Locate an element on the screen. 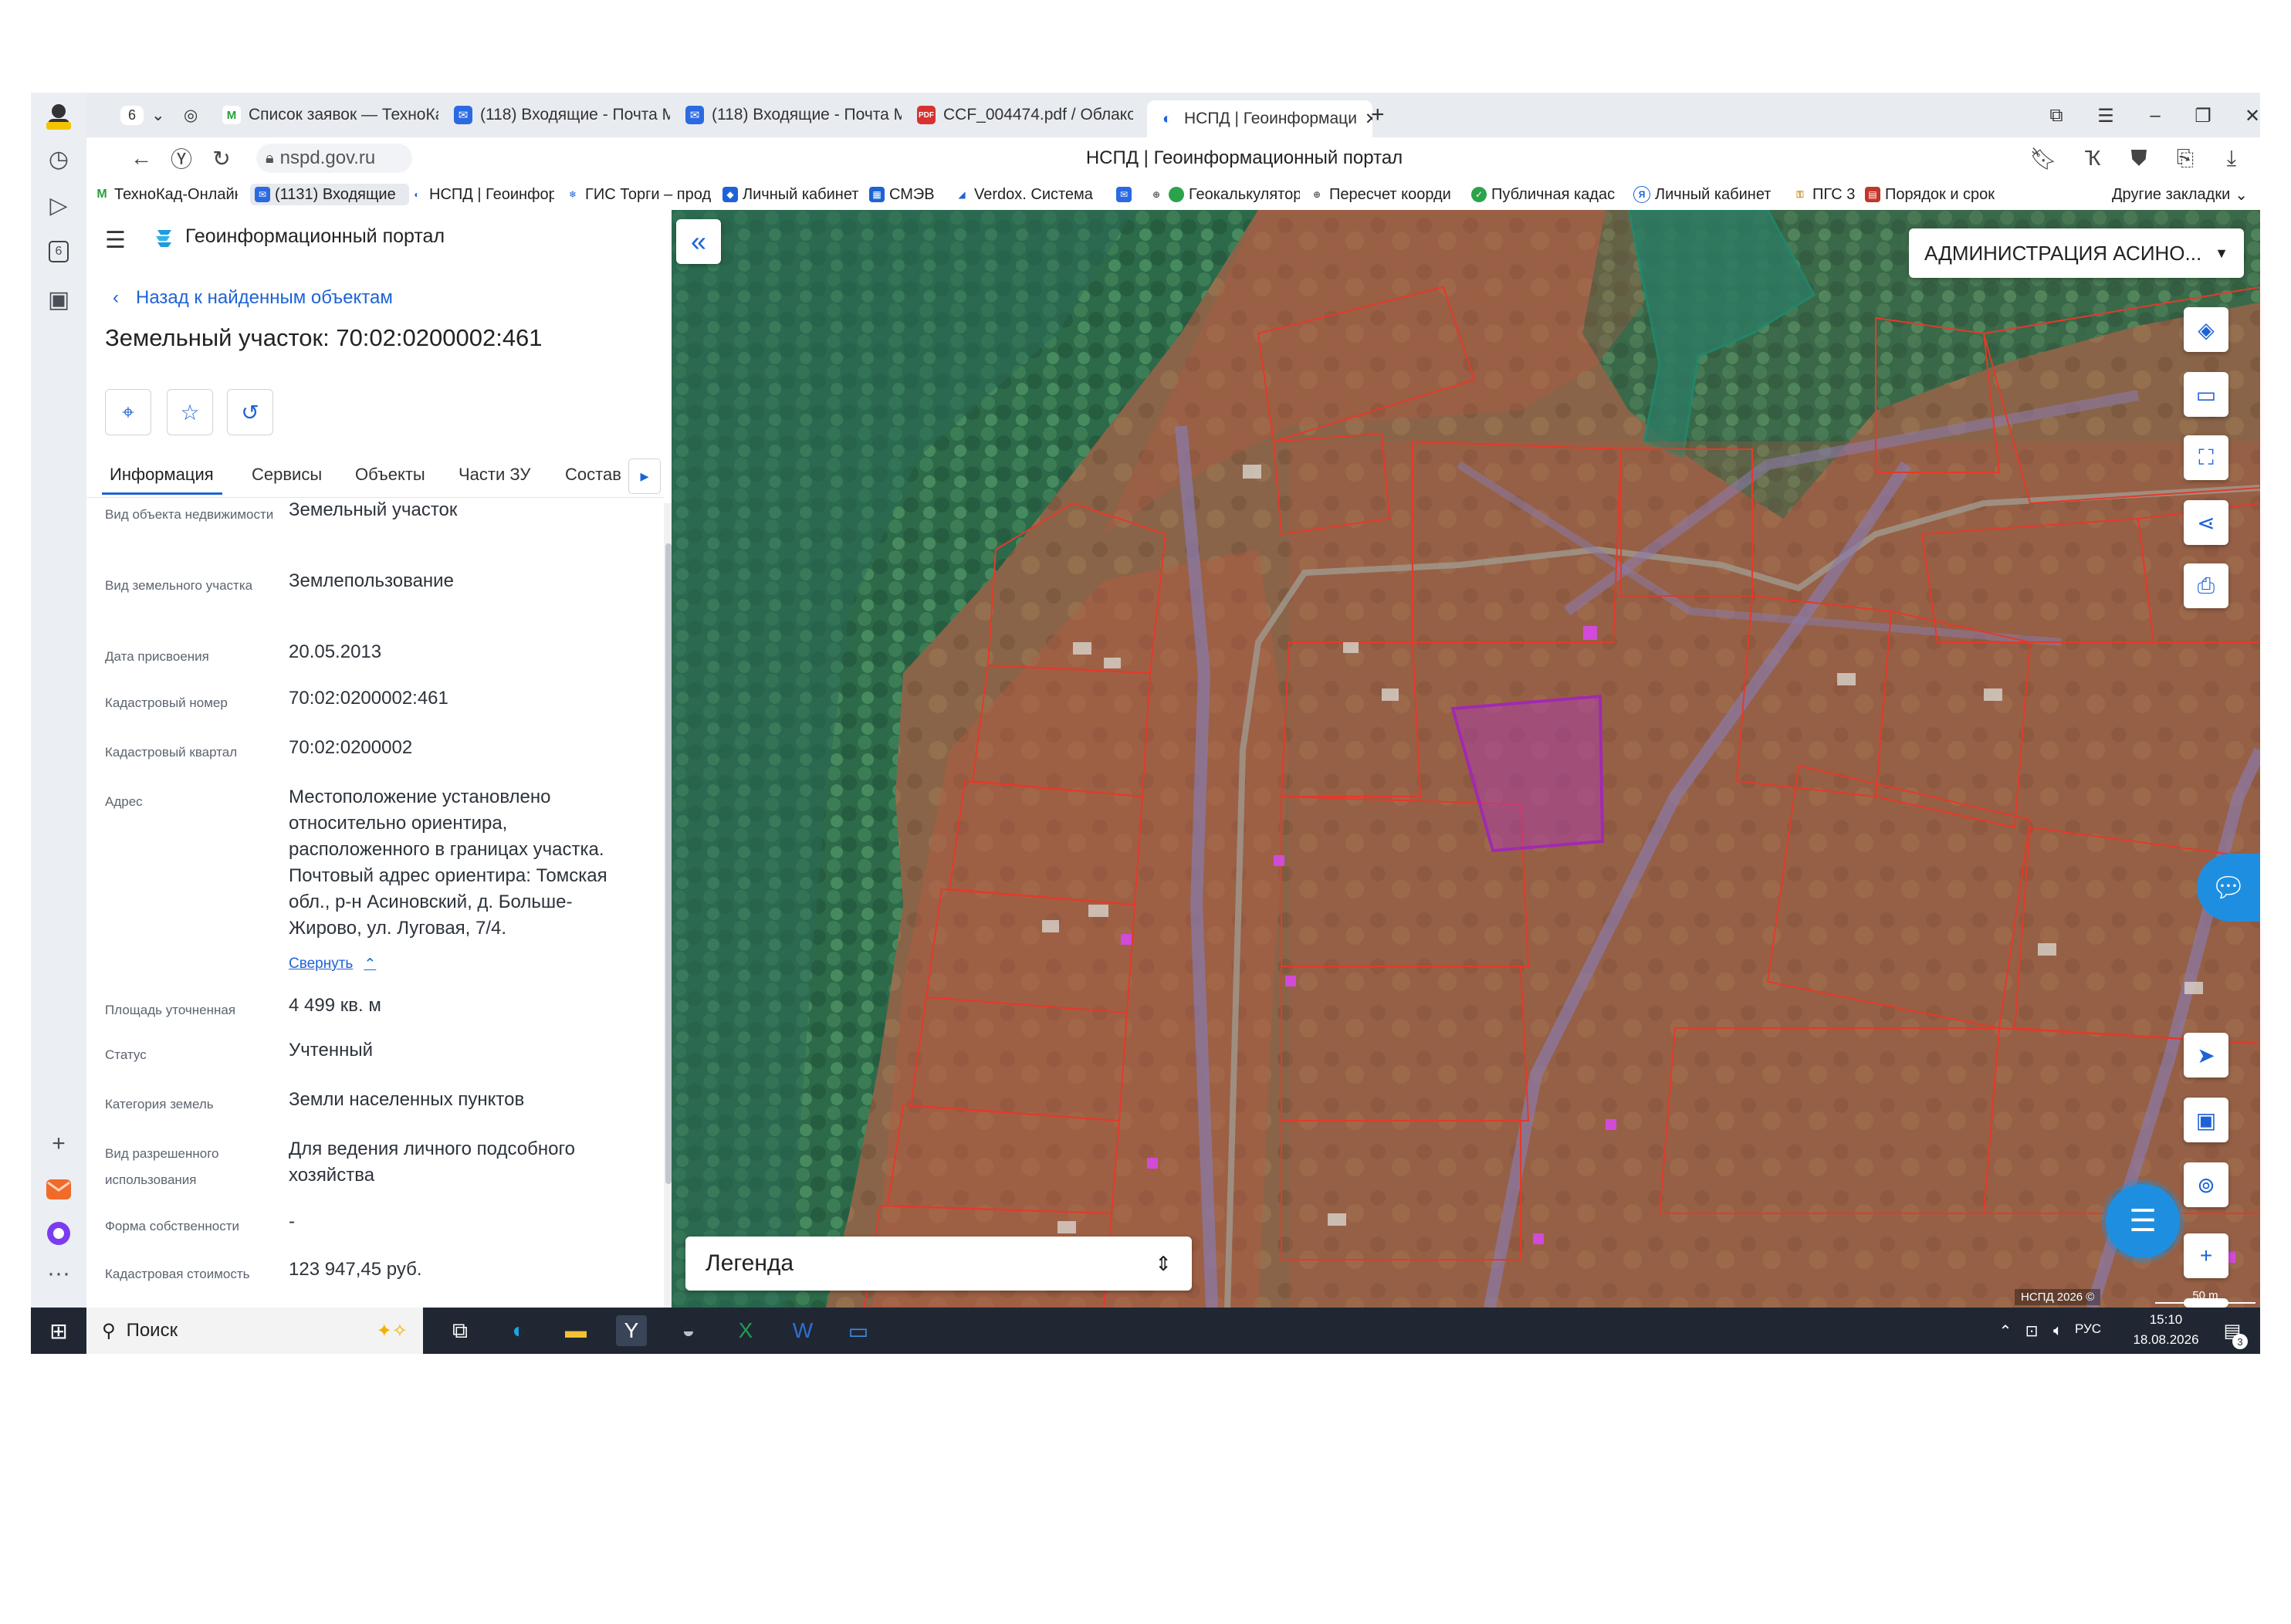  downloads-icon: ⤓ is located at coordinates (2231, 159).